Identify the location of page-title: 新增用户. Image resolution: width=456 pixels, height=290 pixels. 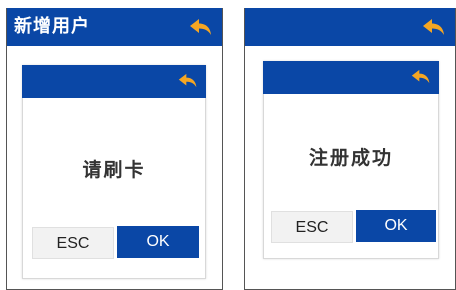
(52, 26).